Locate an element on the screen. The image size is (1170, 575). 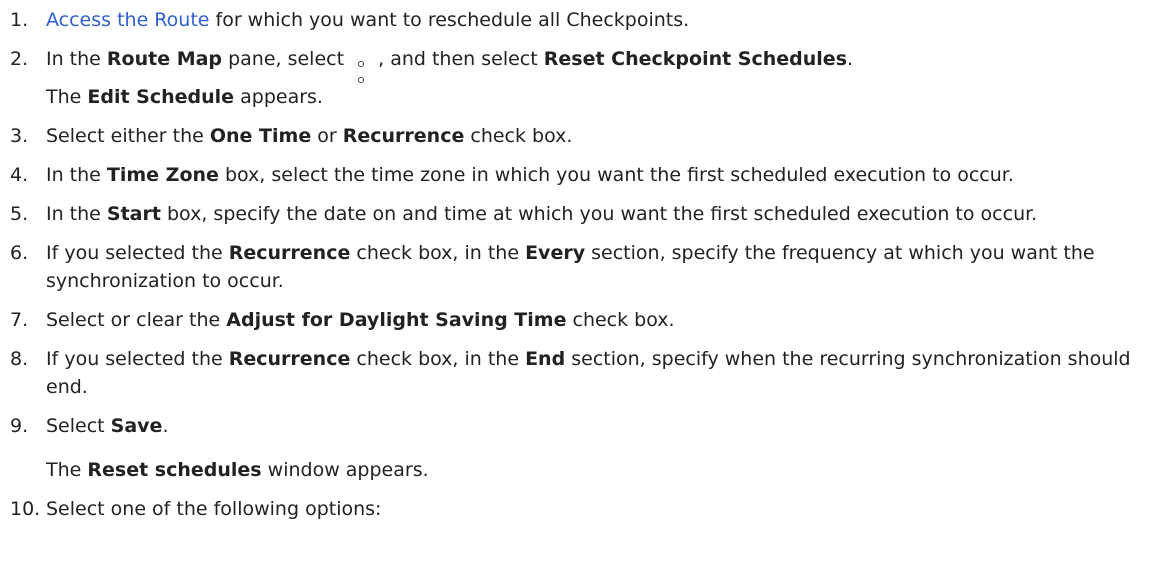
step-9-result: The Reset schedules window appears. is located at coordinates (237, 470).